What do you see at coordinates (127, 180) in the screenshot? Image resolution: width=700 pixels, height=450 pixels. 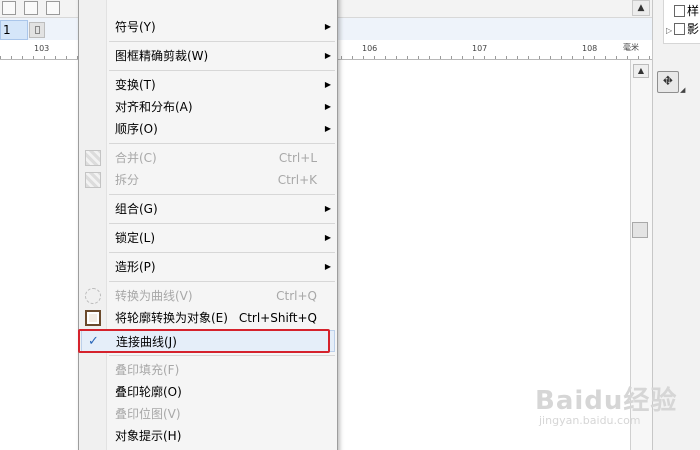 I see `menu-item-label: 拆分` at bounding box center [127, 180].